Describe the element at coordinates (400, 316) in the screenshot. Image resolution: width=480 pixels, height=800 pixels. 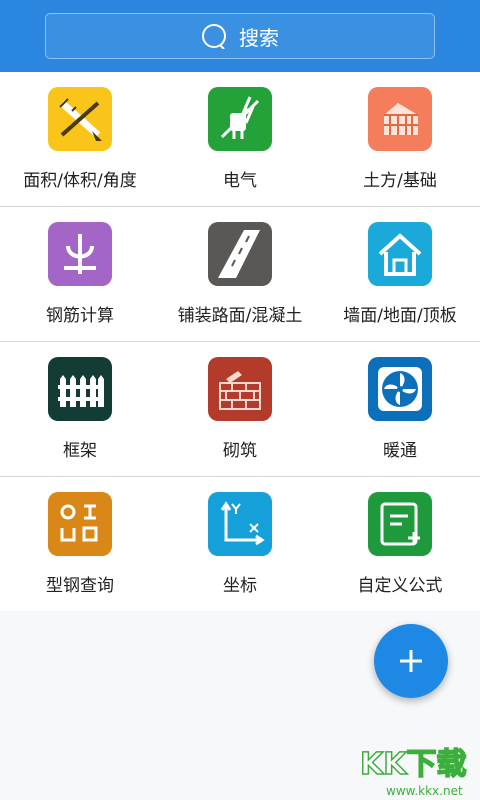
I see `tool-label: 墙面/地面/顶板` at that location.